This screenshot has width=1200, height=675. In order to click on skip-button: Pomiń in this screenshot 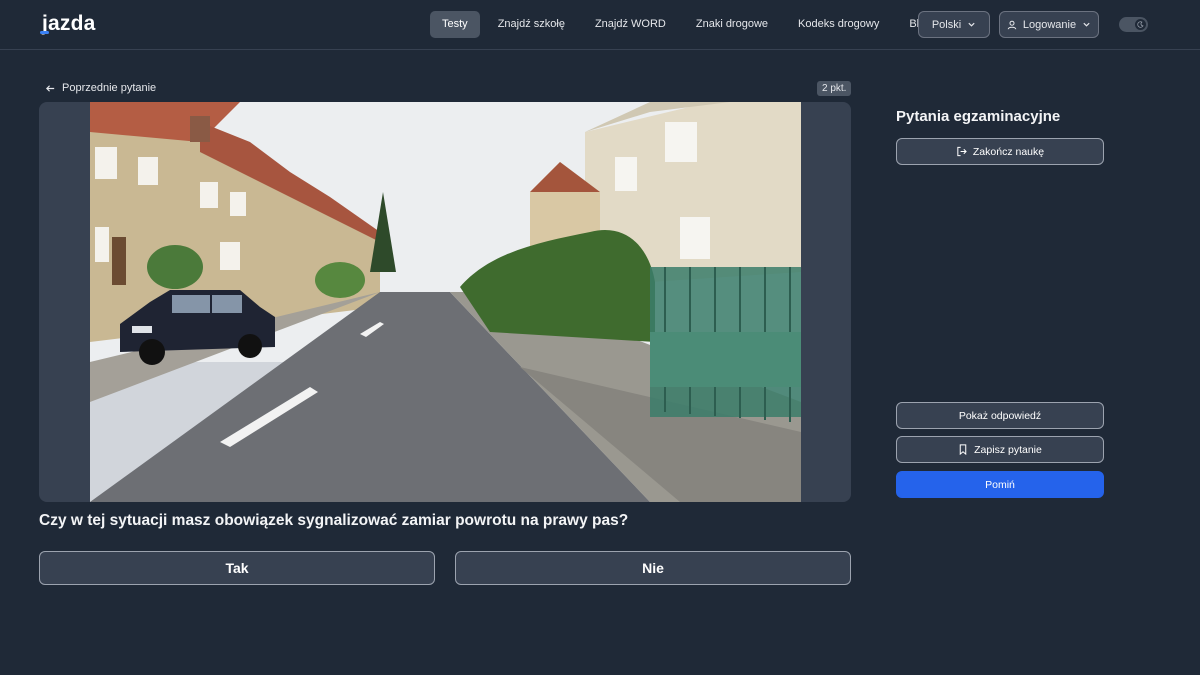, I will do `click(1000, 484)`.